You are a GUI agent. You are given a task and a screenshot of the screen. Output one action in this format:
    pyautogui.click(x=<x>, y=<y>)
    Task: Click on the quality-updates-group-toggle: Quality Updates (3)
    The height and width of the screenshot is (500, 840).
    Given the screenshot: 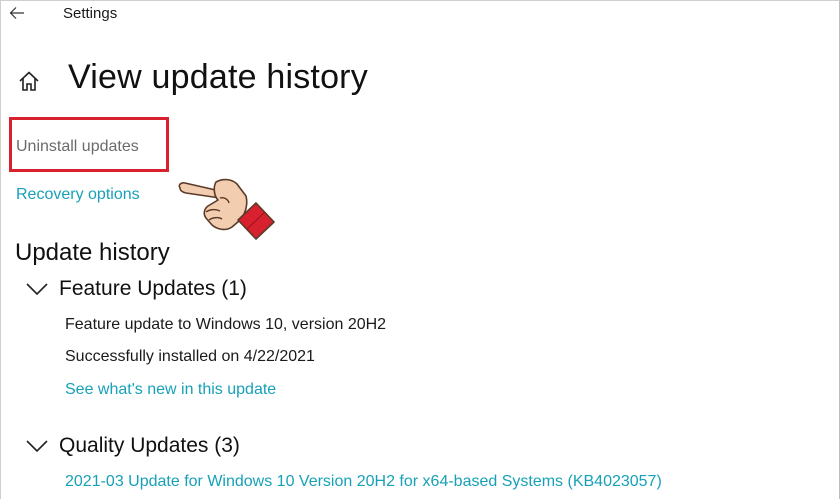 What is the action you would take?
    pyautogui.click(x=132, y=446)
    